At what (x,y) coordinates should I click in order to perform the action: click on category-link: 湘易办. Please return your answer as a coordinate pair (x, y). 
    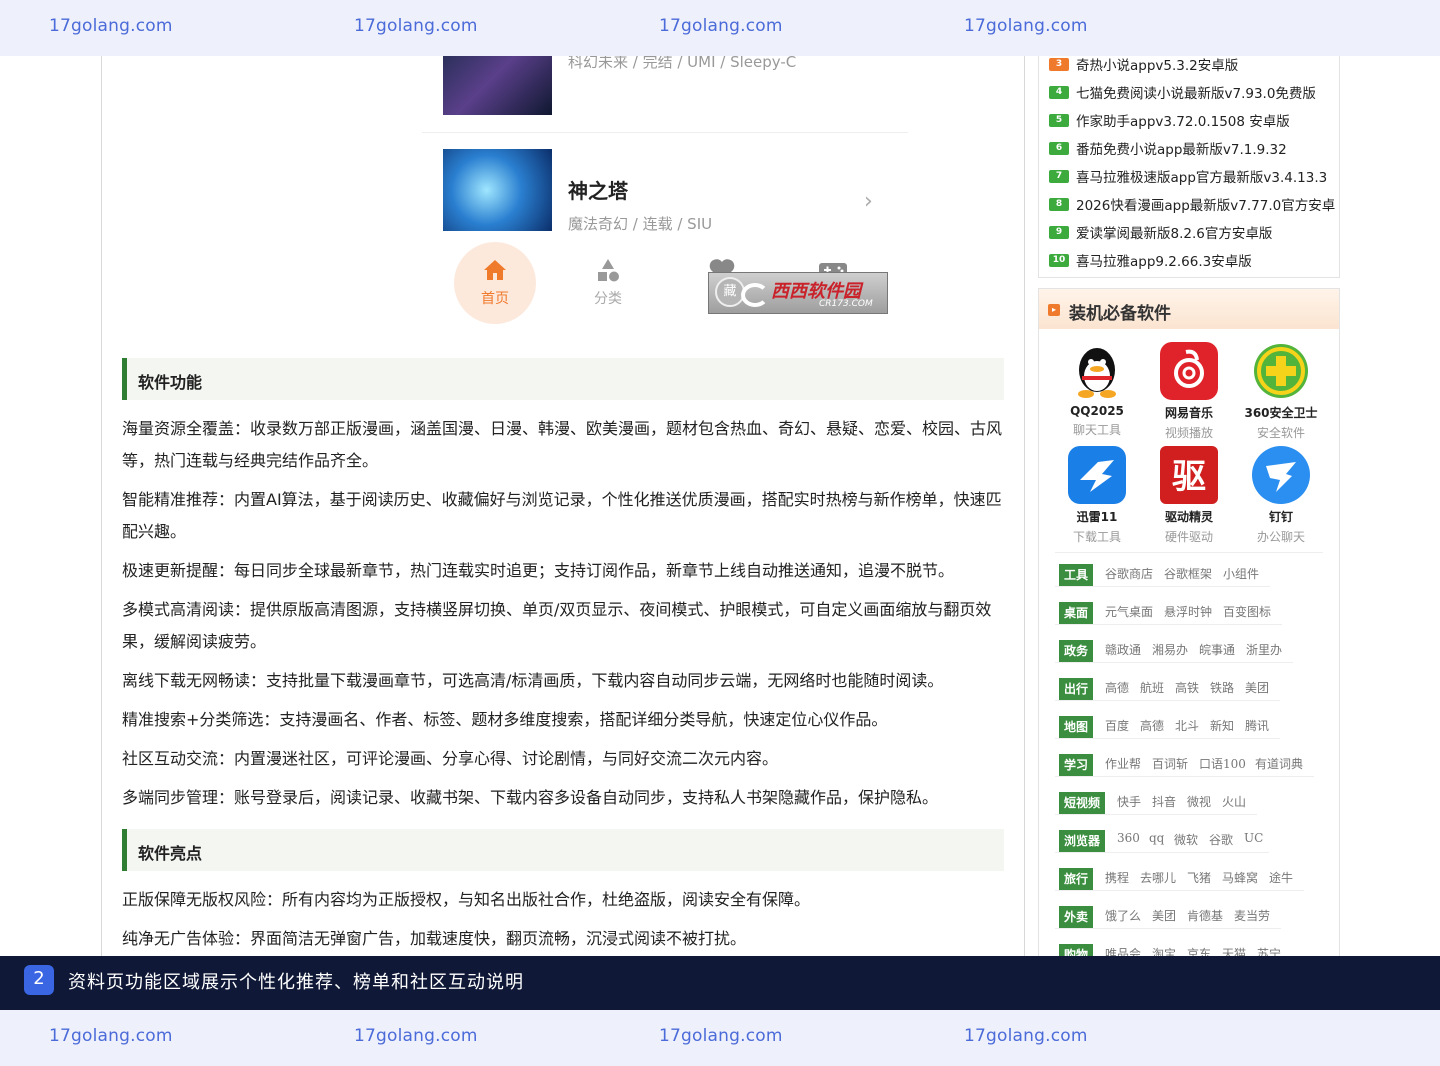
    Looking at the image, I should click on (1170, 649).